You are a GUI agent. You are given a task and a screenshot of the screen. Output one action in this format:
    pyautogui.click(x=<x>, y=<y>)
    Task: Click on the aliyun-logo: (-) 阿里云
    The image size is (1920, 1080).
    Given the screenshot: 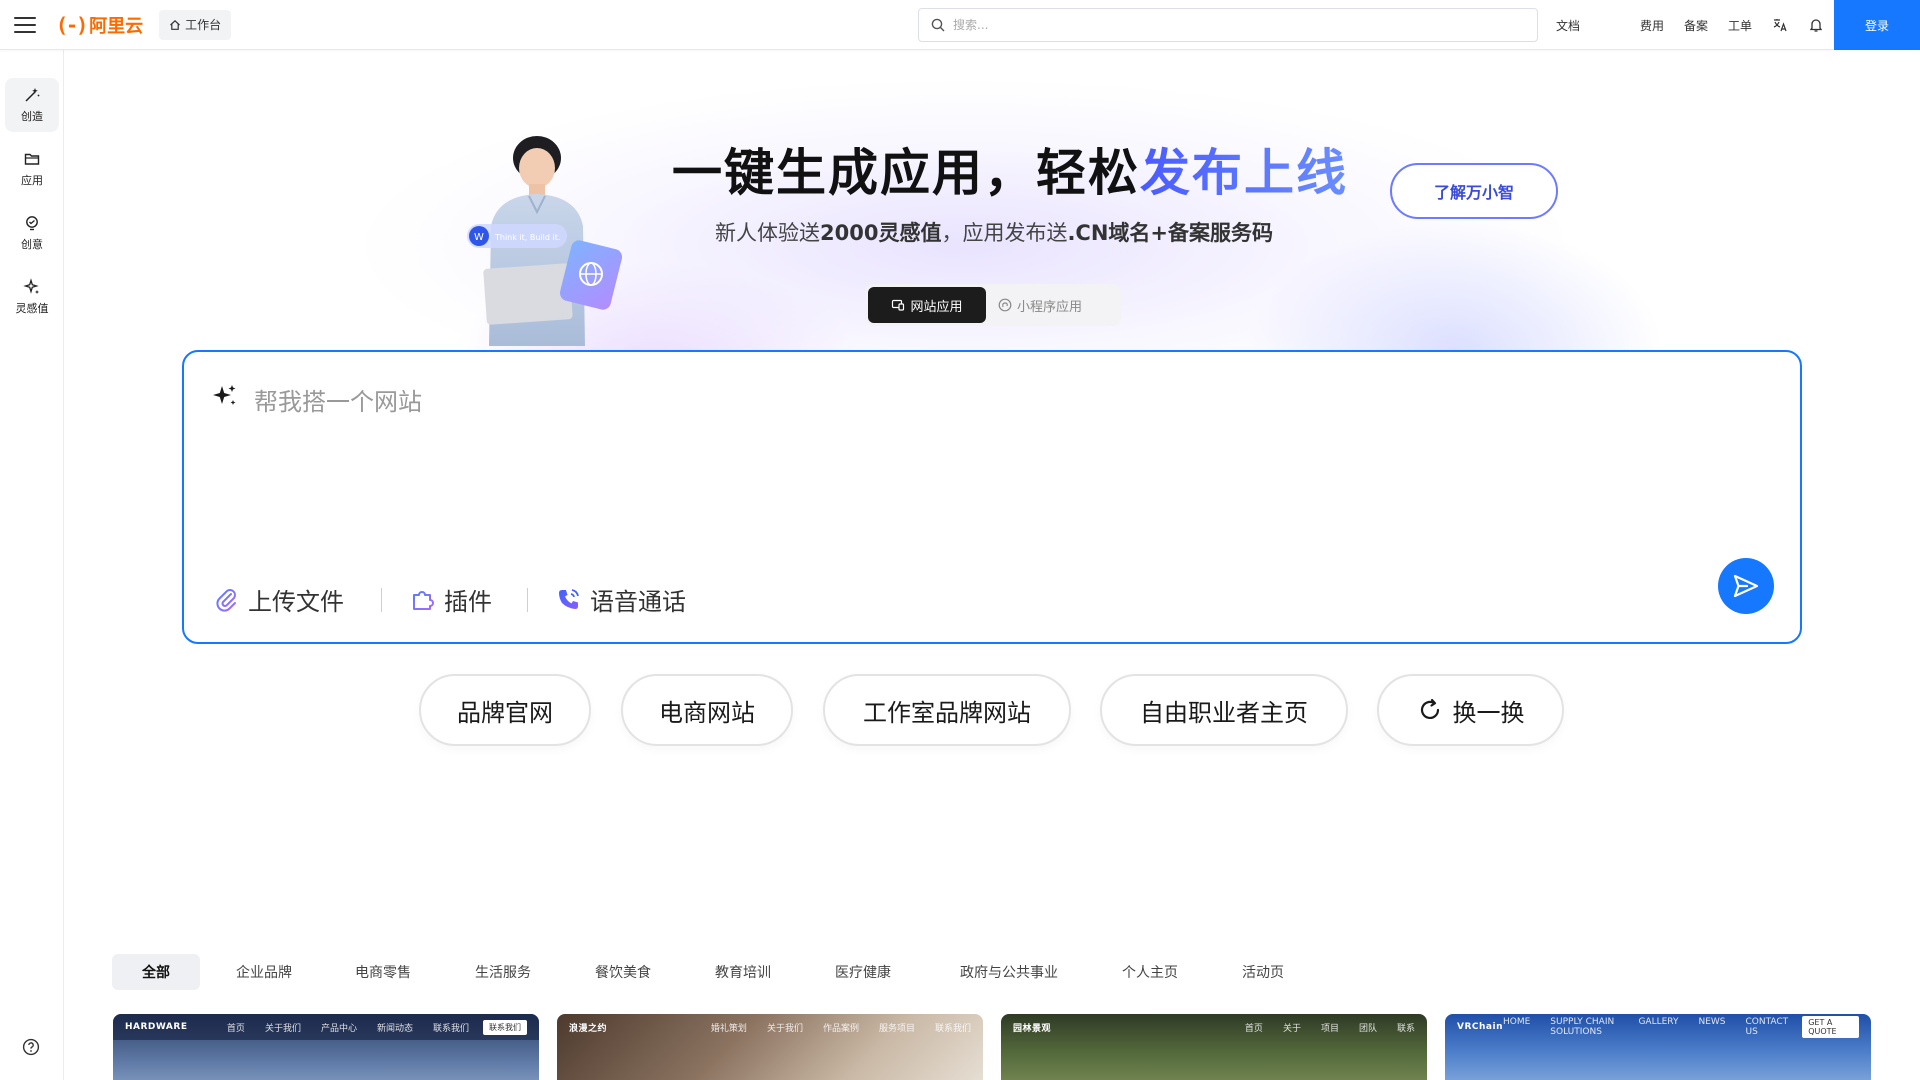 What is the action you would take?
    pyautogui.click(x=99, y=25)
    